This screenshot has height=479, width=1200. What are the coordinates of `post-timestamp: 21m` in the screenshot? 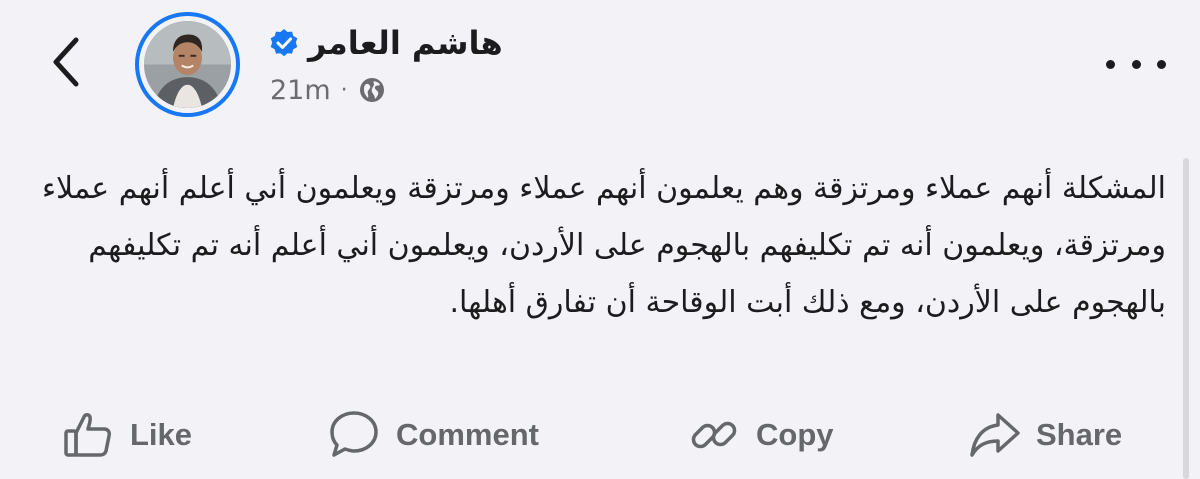 It's located at (300, 90).